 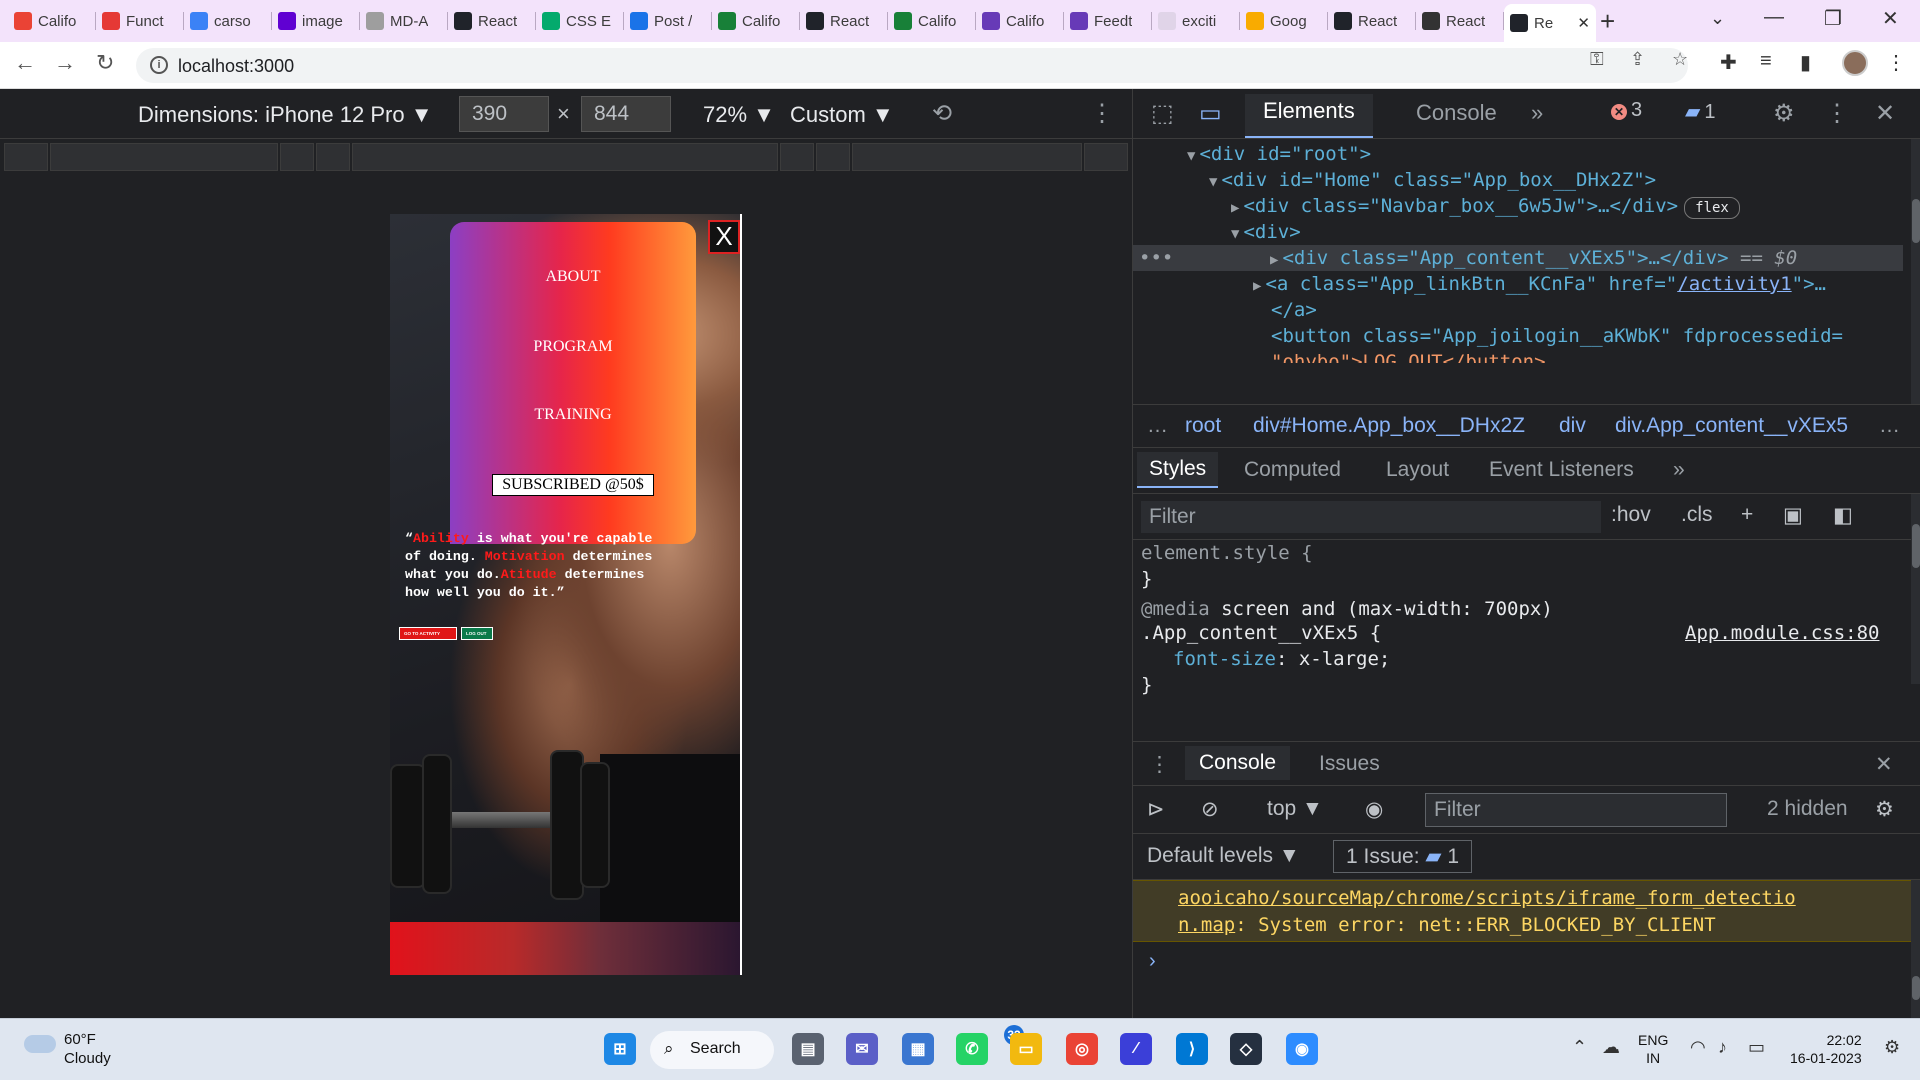 I want to click on browser-tab: CSS E, so click(x=580, y=21).